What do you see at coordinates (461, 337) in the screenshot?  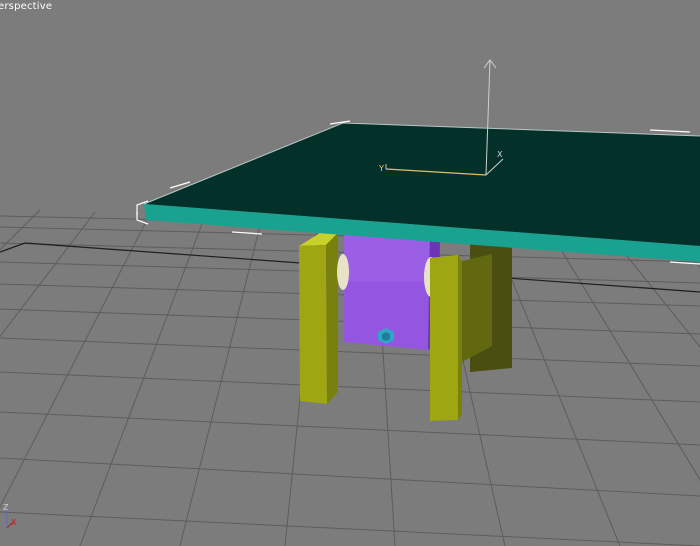 I see `right-leg` at bounding box center [461, 337].